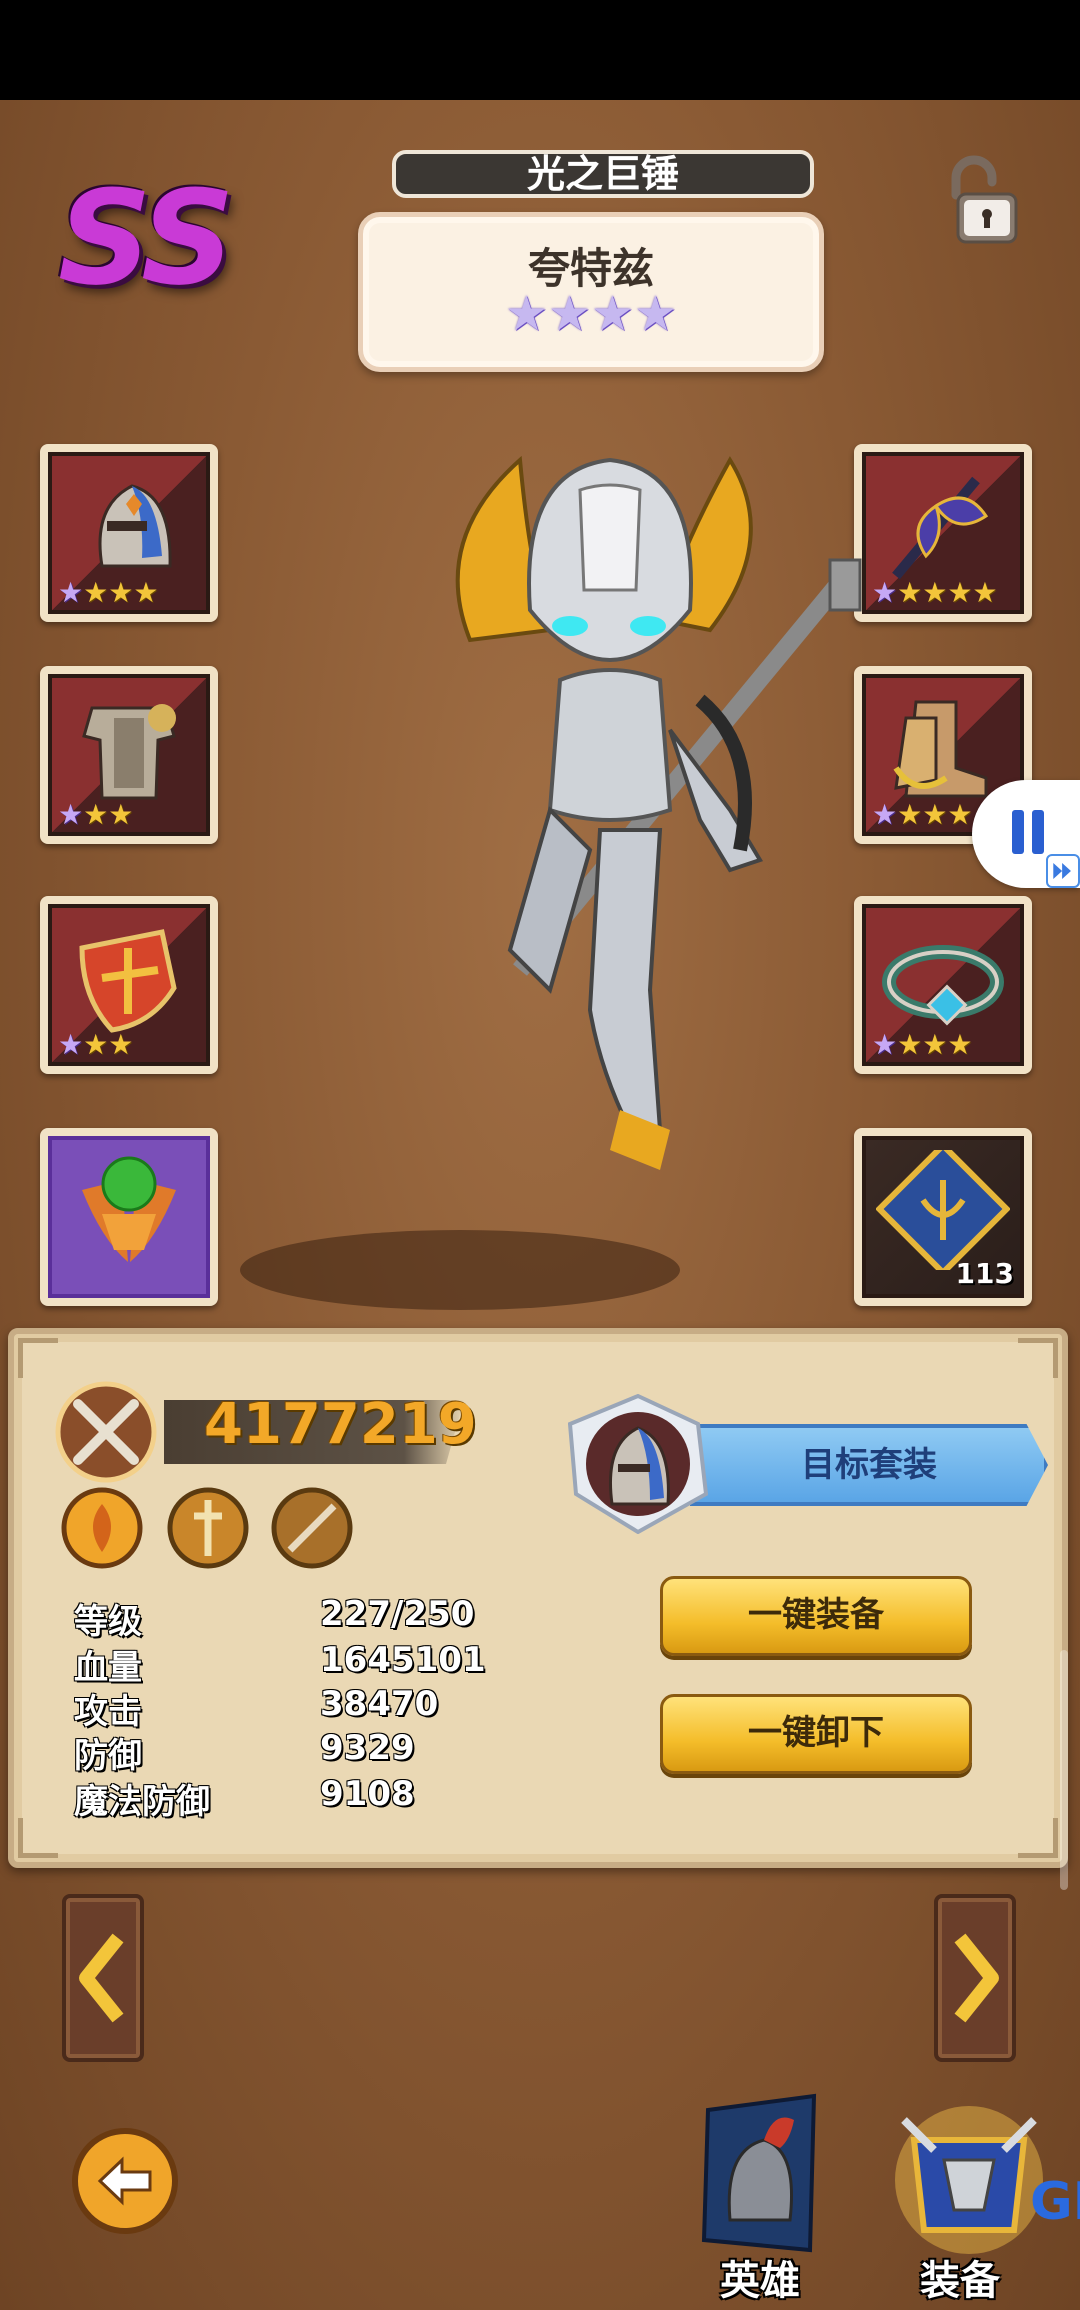  I want to click on stat-label: 魔法防御, so click(142, 1802).